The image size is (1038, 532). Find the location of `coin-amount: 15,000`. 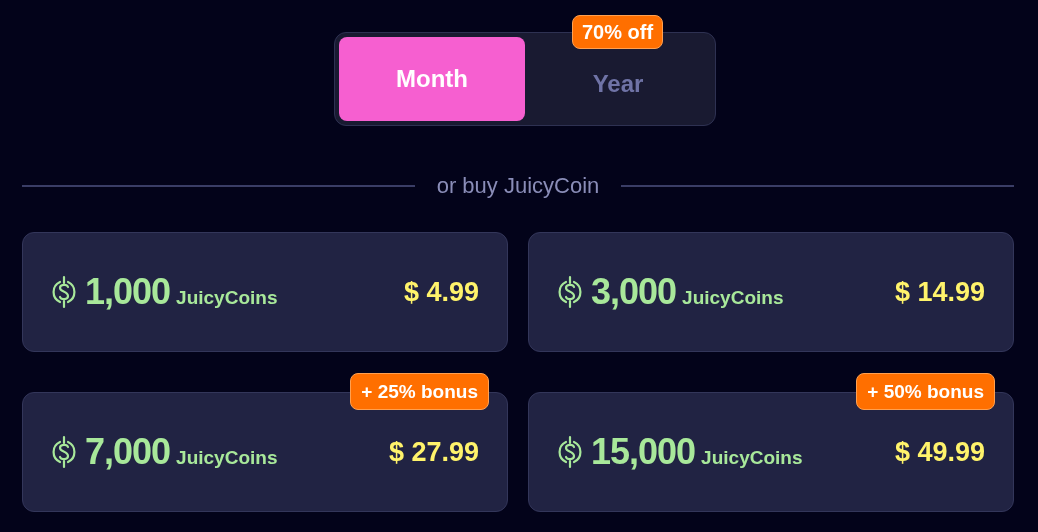

coin-amount: 15,000 is located at coordinates (643, 452).